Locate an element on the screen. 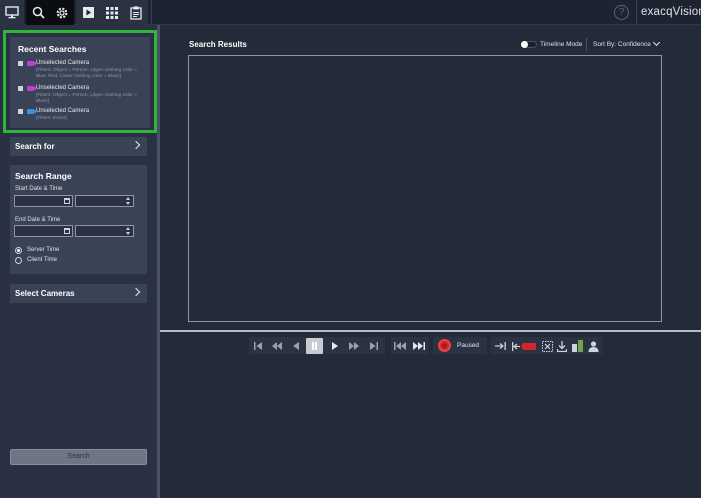  skip-to-end-icon is located at coordinates (373, 346).